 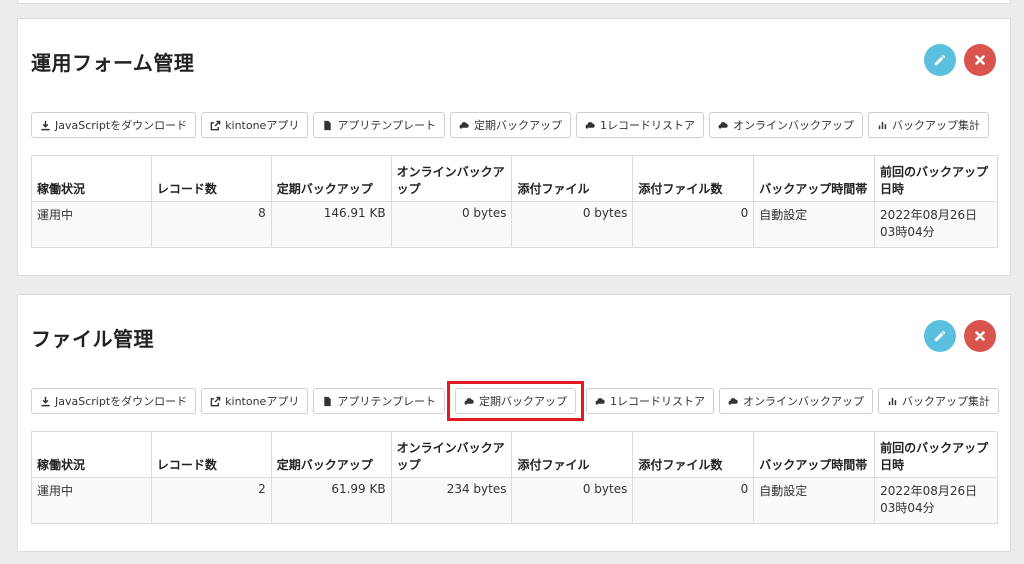 I want to click on page-title: 運用フォーム管理, so click(x=113, y=63).